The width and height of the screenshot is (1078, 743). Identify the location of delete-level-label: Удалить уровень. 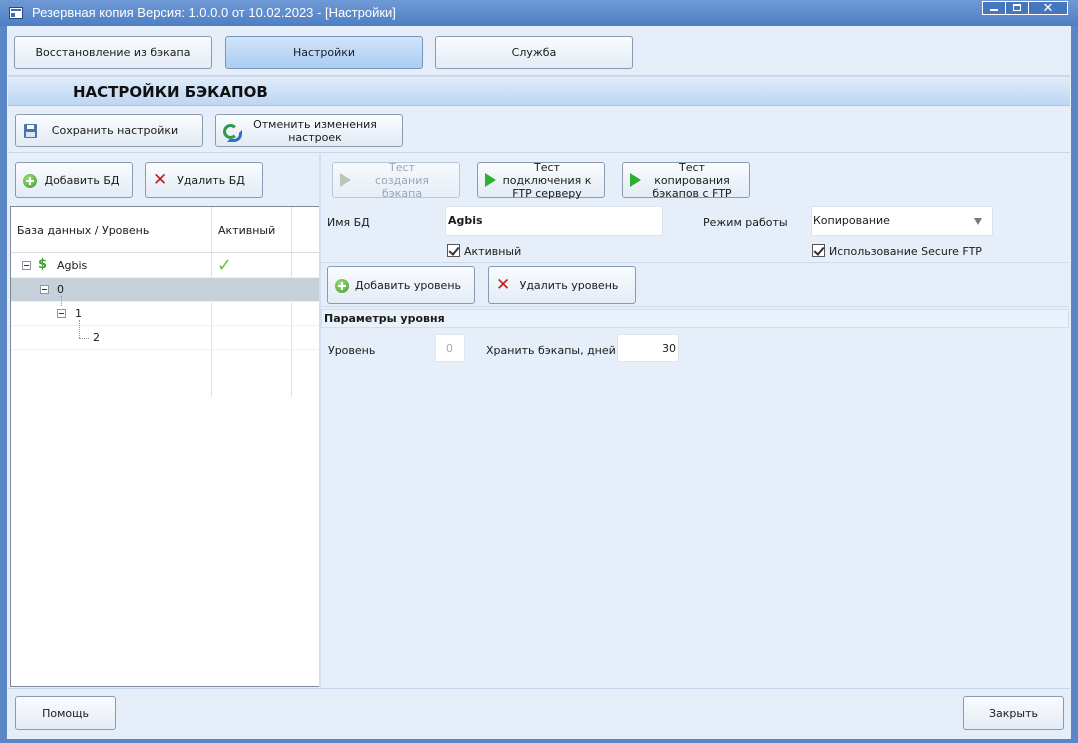
(569, 285).